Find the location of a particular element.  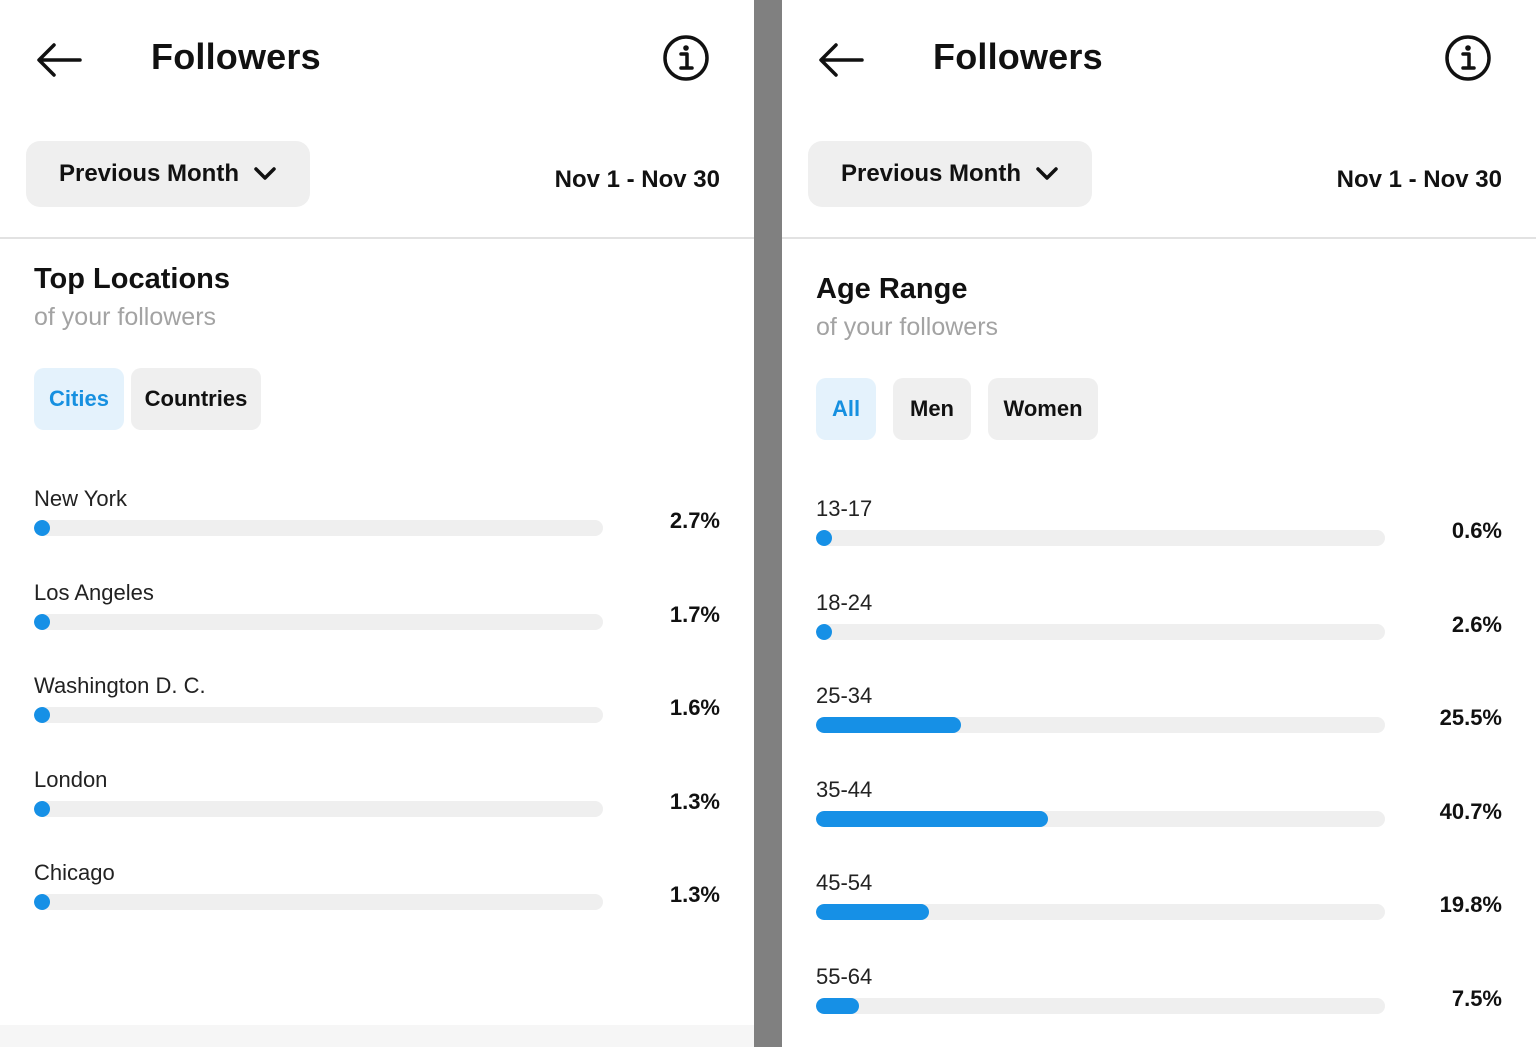

age-range-percentage: 2.6% is located at coordinates (1476, 624).